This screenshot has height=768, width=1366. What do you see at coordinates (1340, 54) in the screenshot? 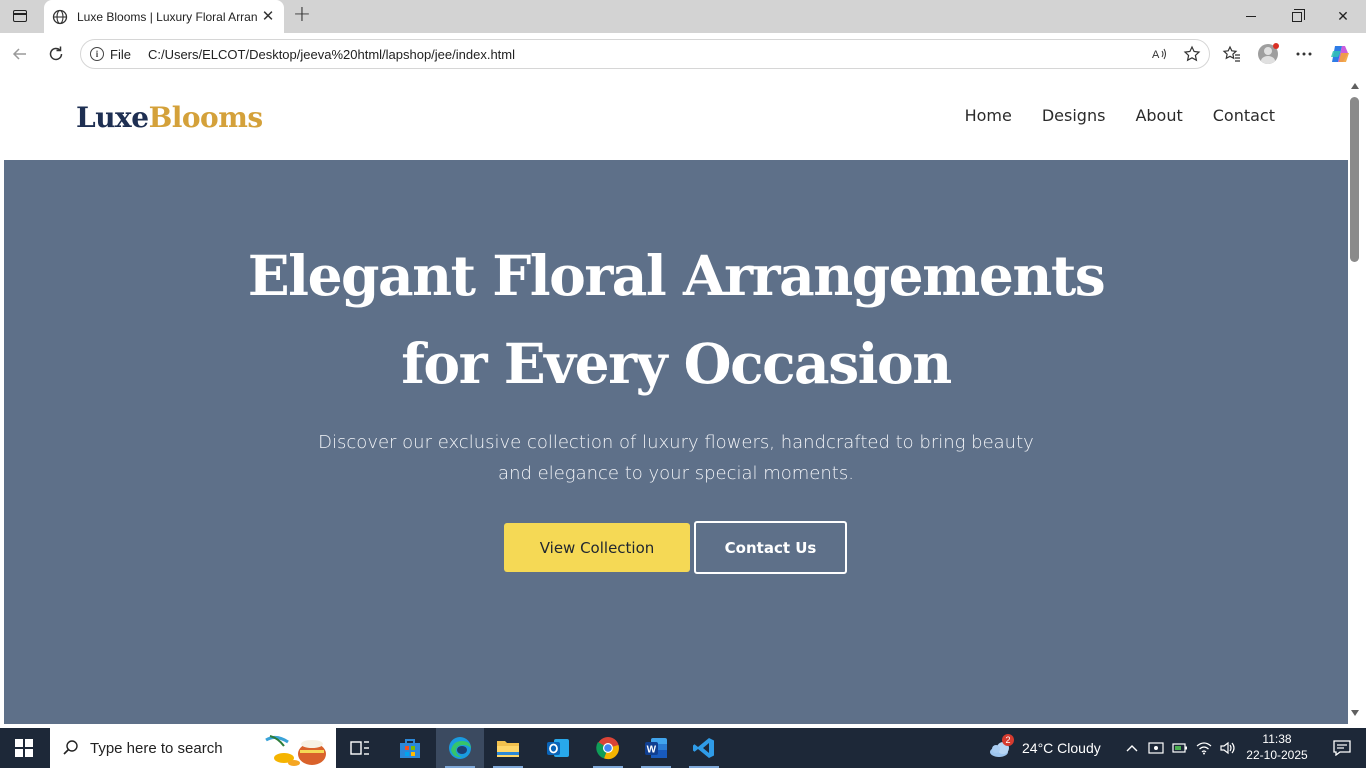
I see `copilot-icon` at bounding box center [1340, 54].